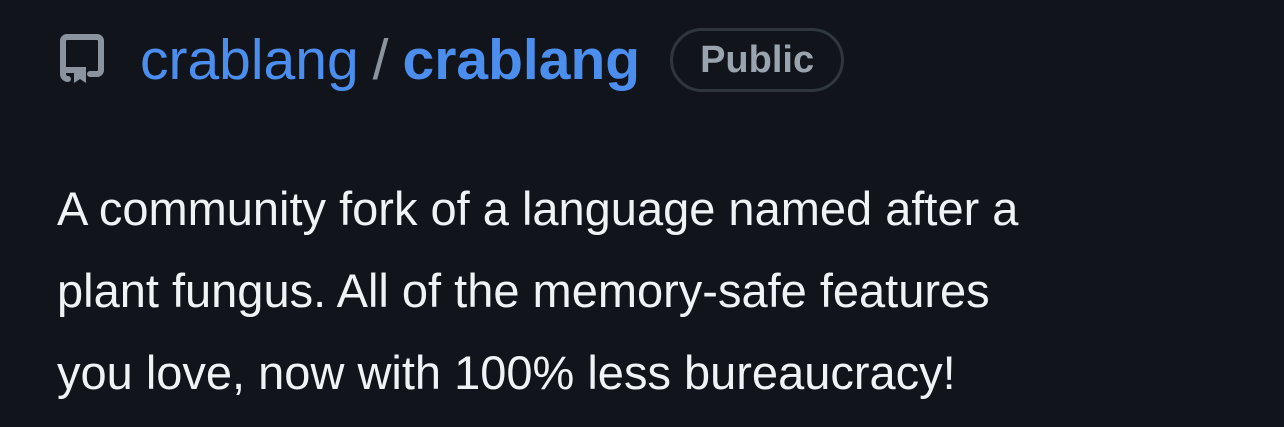 This screenshot has height=427, width=1284. I want to click on repo-owner-link: crablang, so click(249, 60).